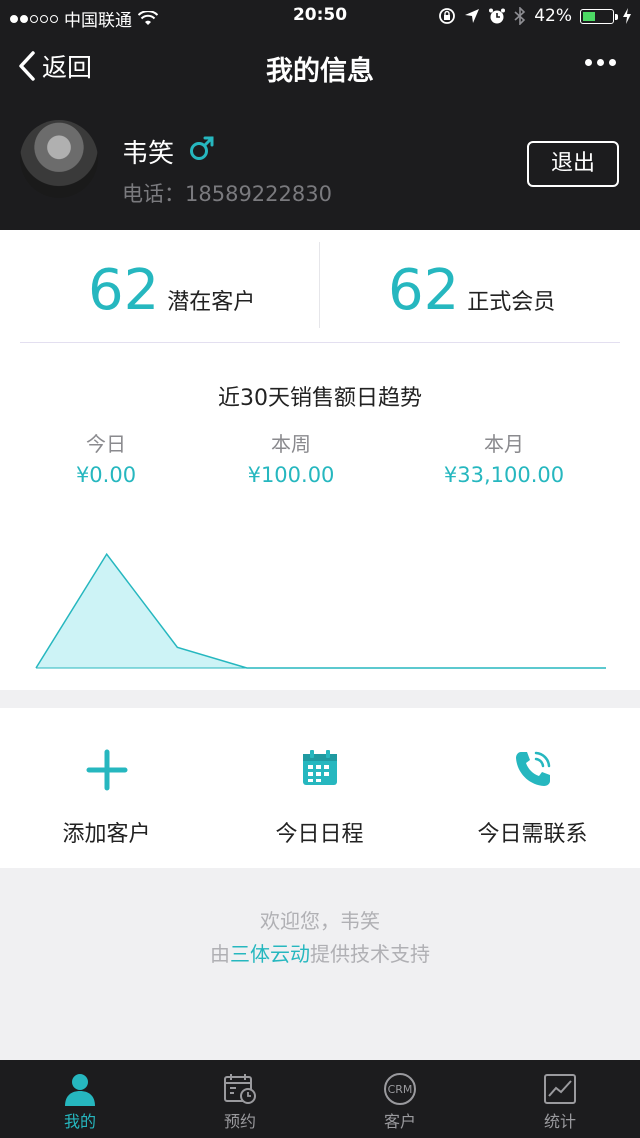 The image size is (640, 1138). Describe the element at coordinates (202, 148) in the screenshot. I see `male-gender-icon` at that location.